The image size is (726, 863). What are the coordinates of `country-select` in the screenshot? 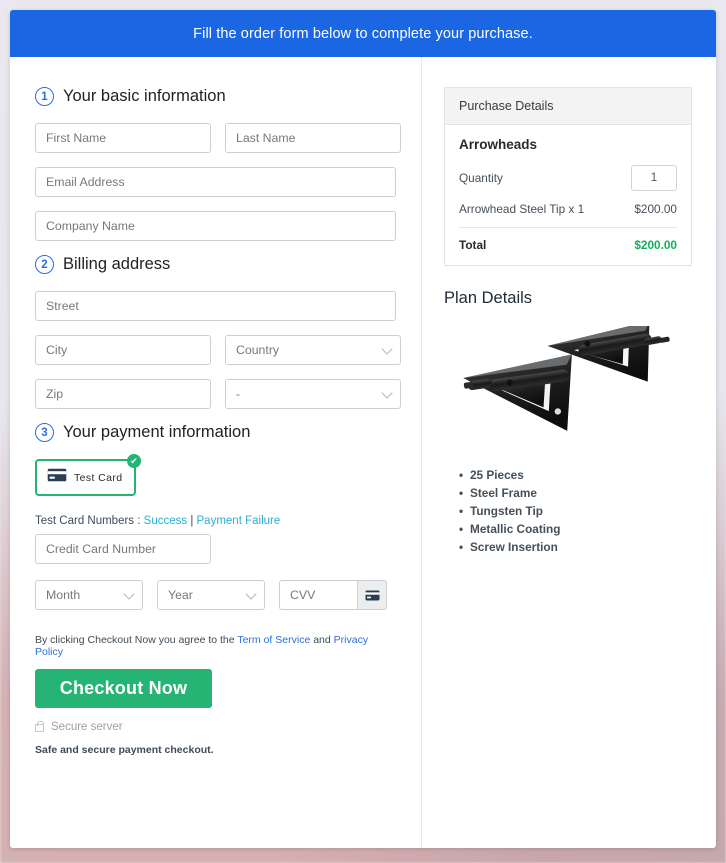 It's located at (313, 350).